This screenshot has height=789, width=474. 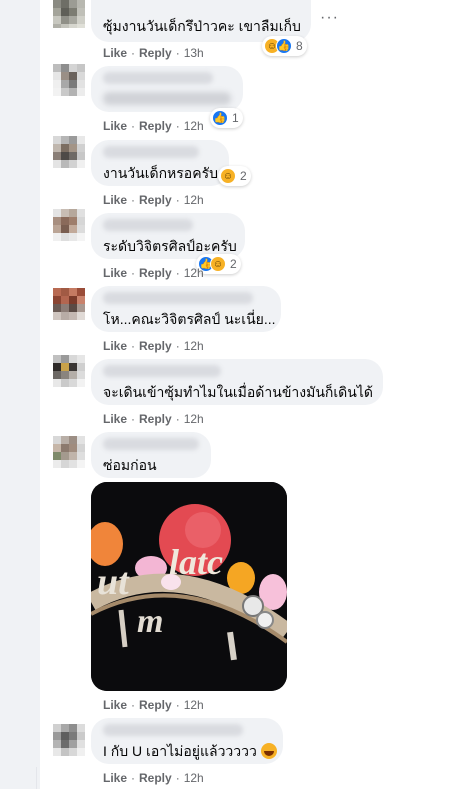 I want to click on comment-bubble: ระดับวิจิตรศิลป์อะครับ, so click(x=168, y=236).